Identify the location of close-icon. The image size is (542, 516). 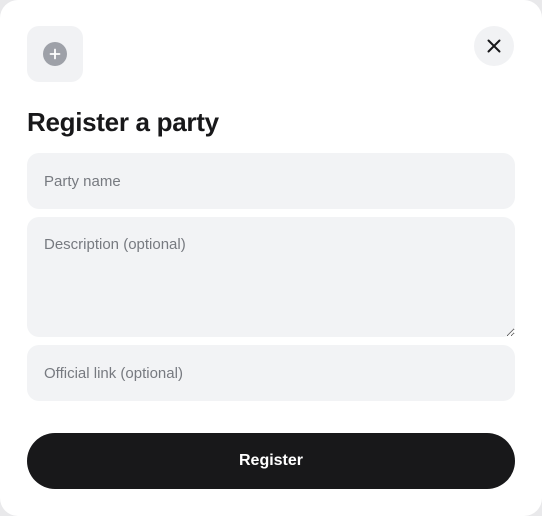
(494, 46).